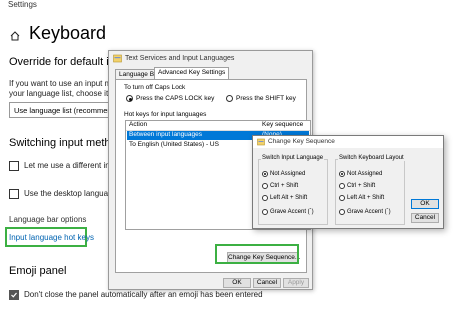 The height and width of the screenshot is (325, 474). Describe the element at coordinates (192, 73) in the screenshot. I see `tab-advanced-key-settings: Advanced Key Settings` at that location.